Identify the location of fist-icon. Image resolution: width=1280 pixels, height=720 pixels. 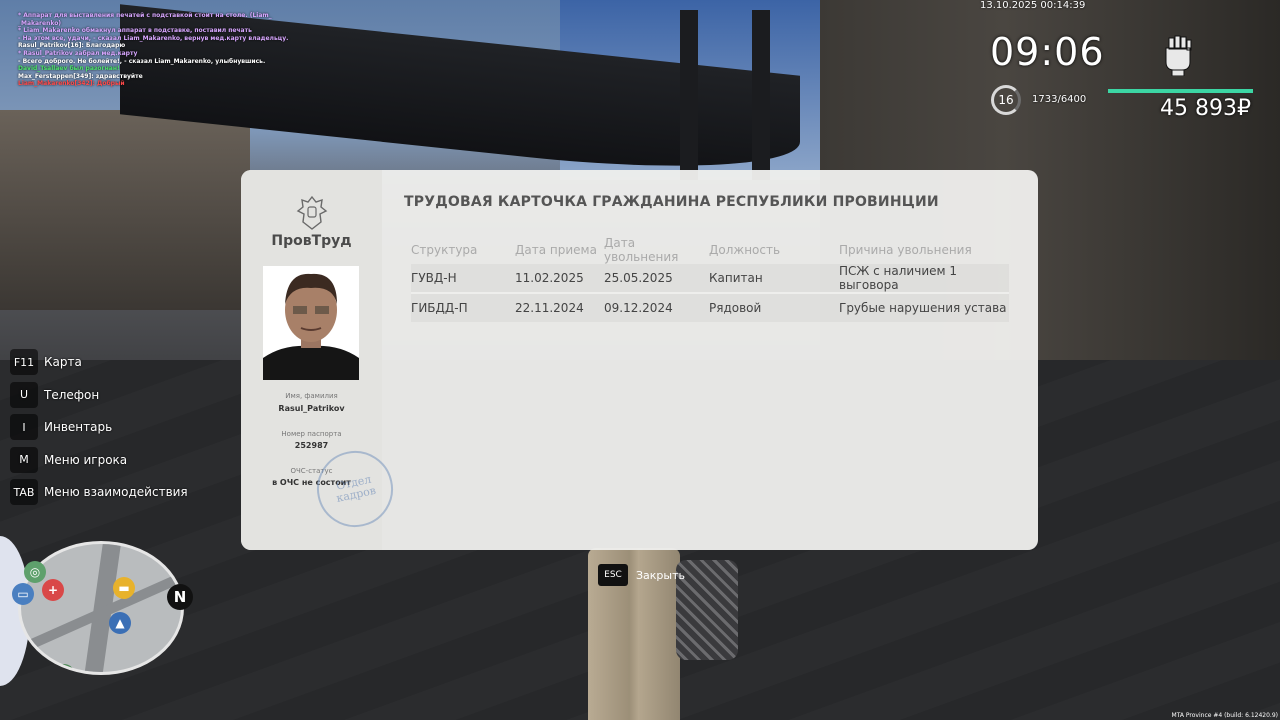
(1178, 55).